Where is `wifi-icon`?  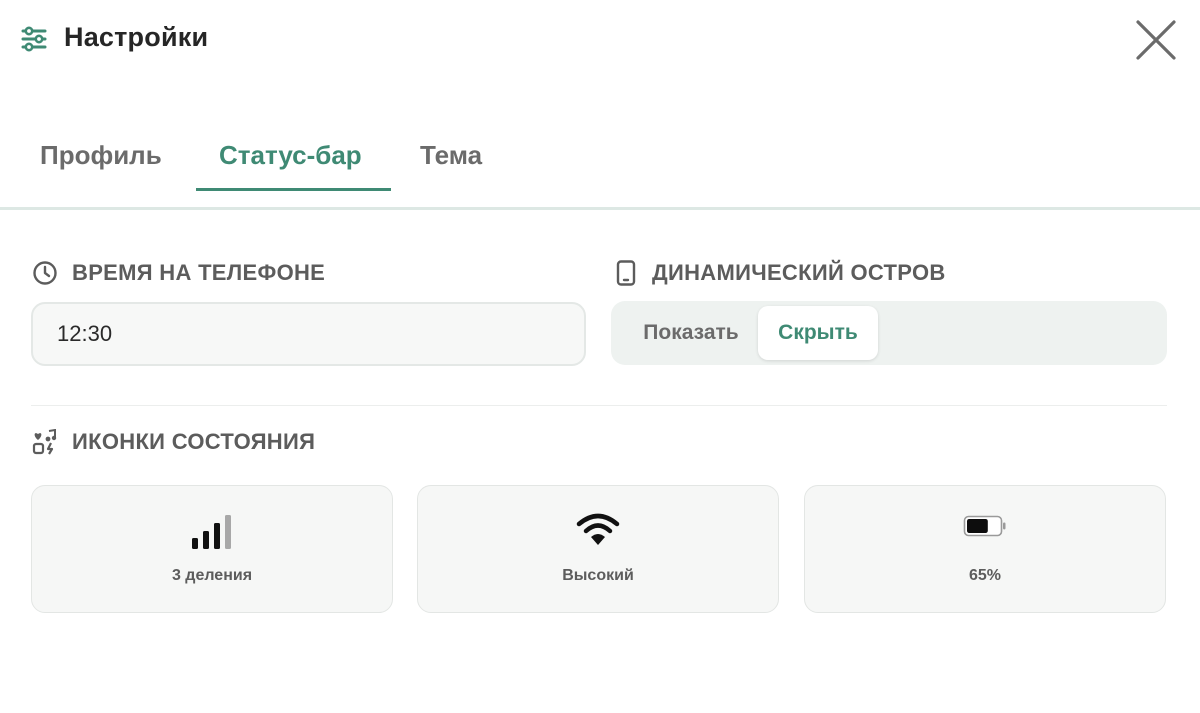 wifi-icon is located at coordinates (598, 529).